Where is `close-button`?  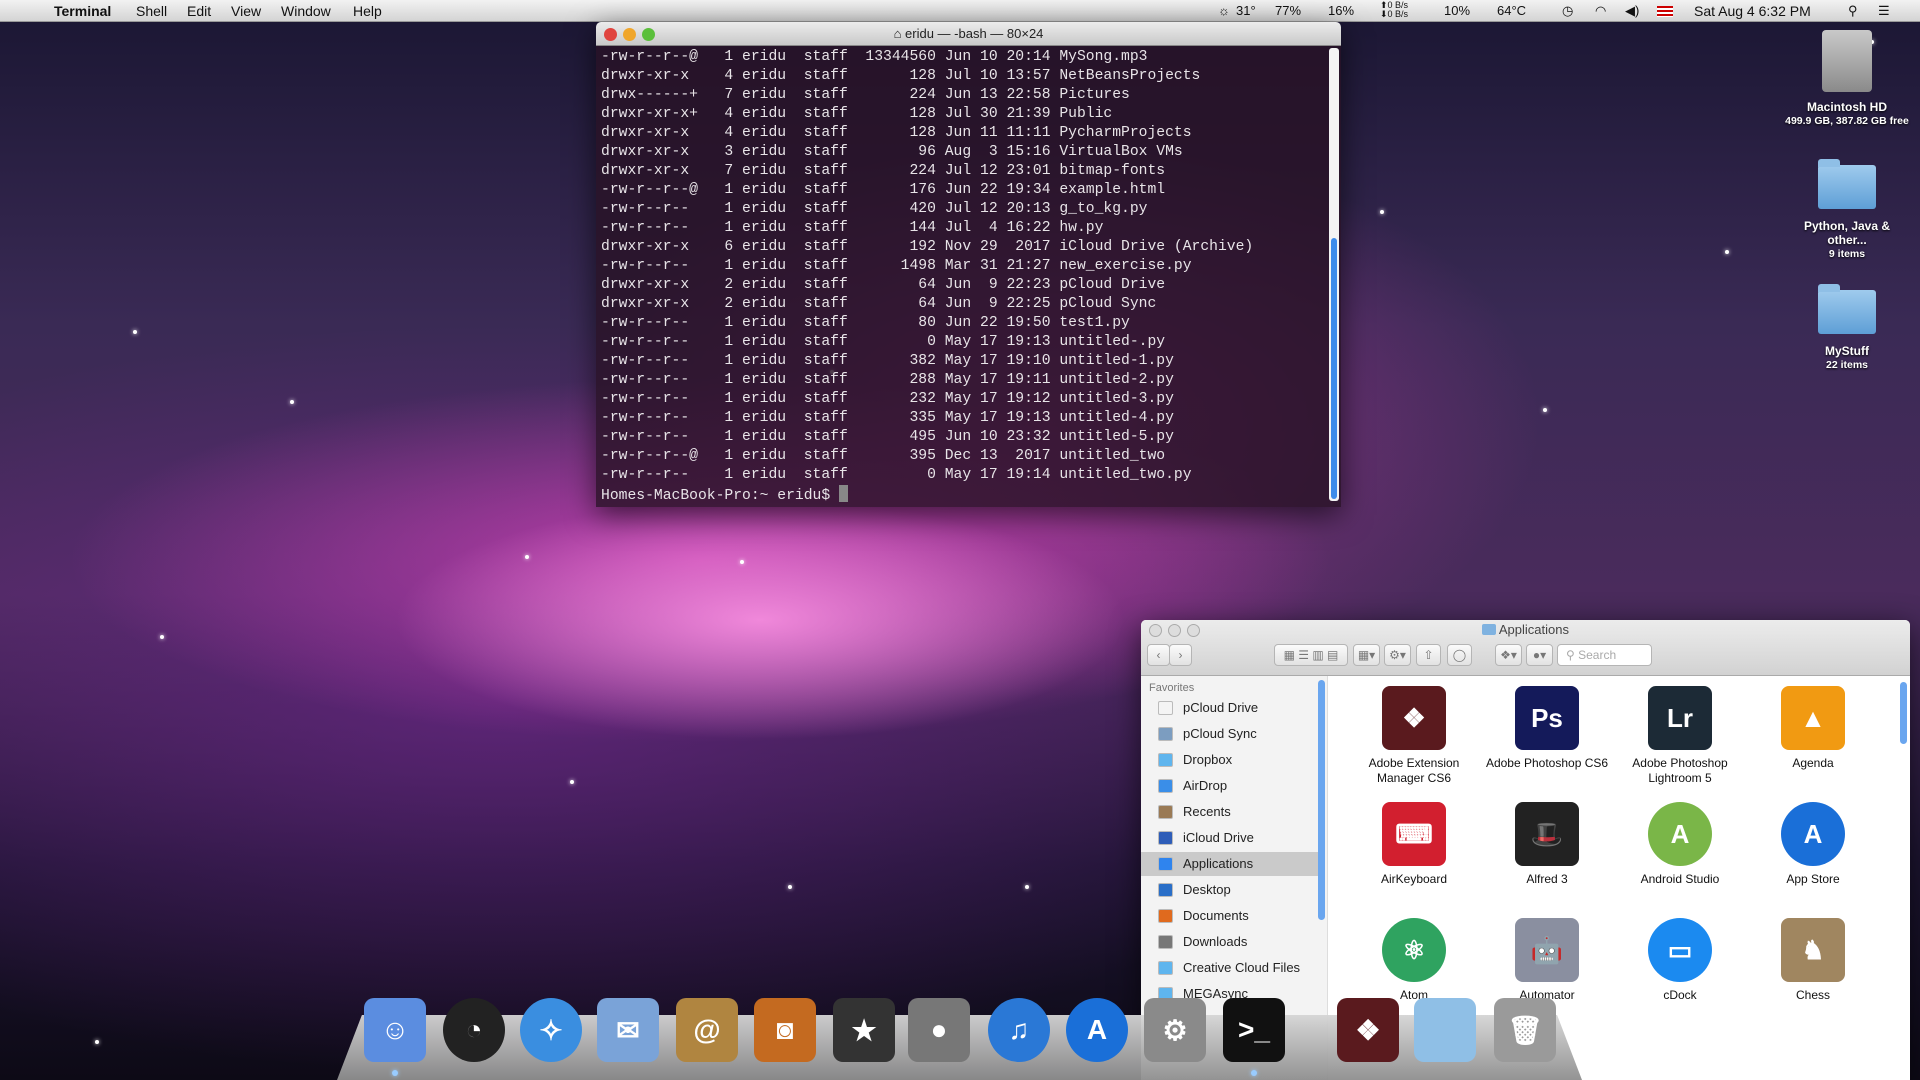 close-button is located at coordinates (610, 34).